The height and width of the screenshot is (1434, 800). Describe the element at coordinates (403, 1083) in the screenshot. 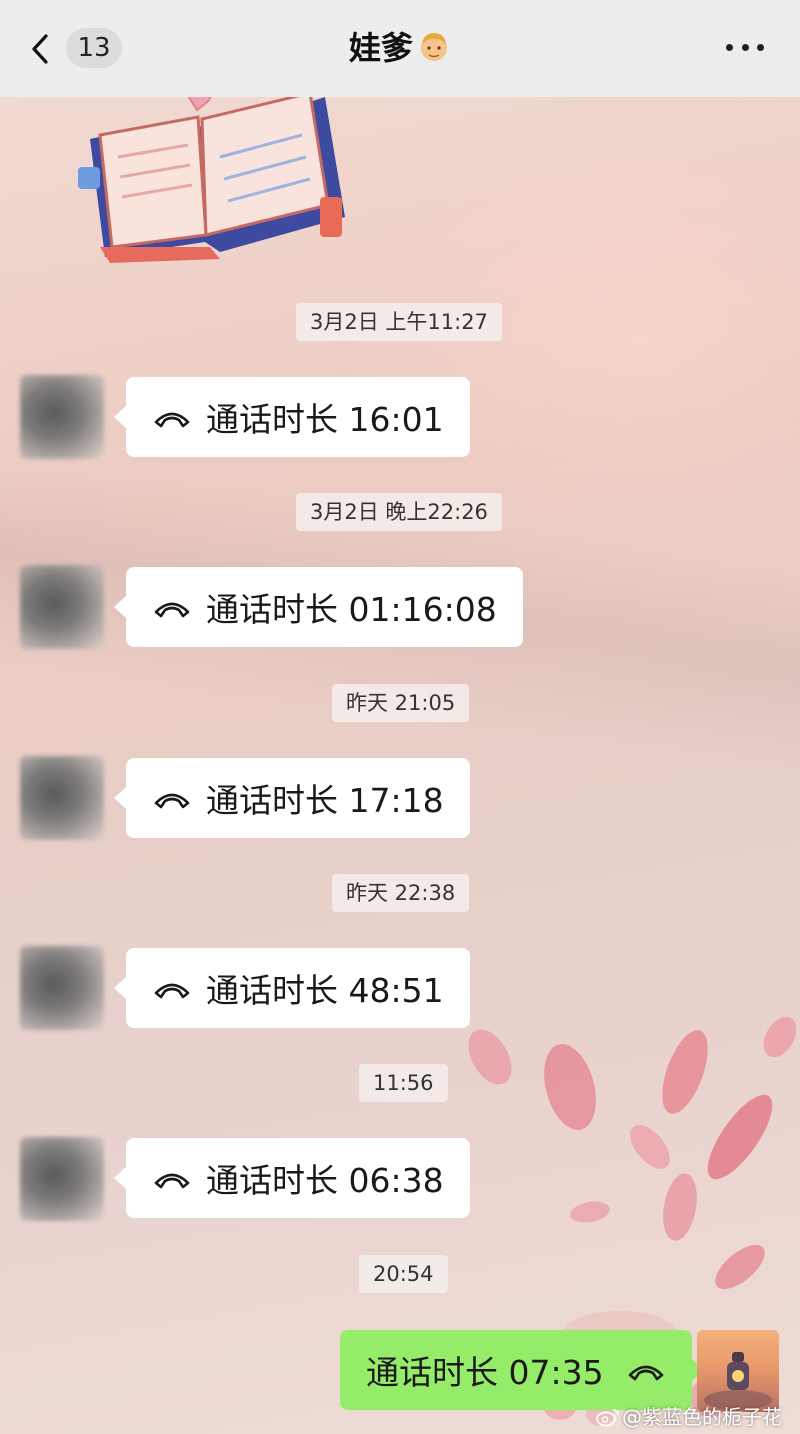

I see `message-timestamp: 11:56` at that location.